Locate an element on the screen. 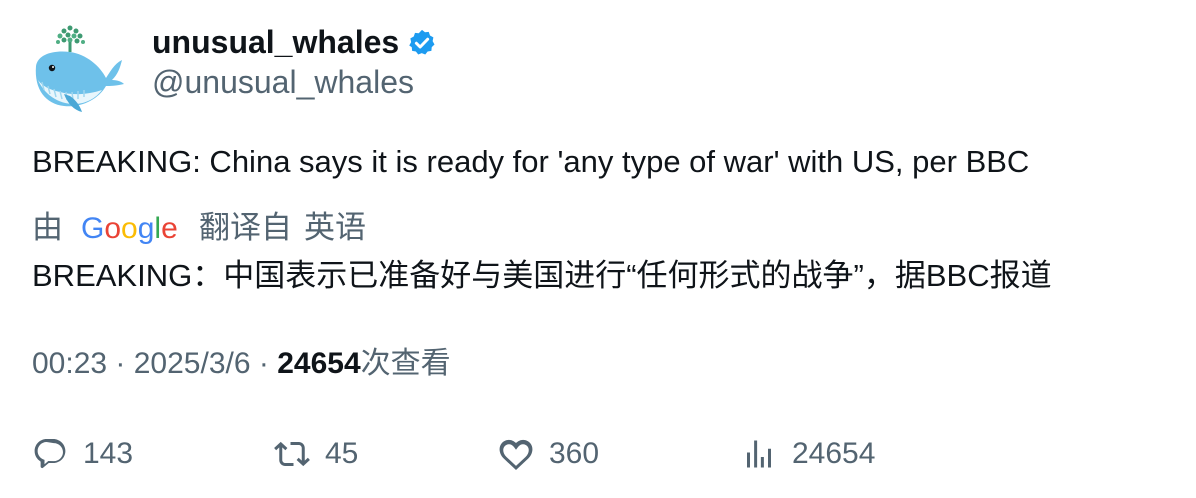 The height and width of the screenshot is (498, 1196). views-bar-chart-icon is located at coordinates (759, 454).